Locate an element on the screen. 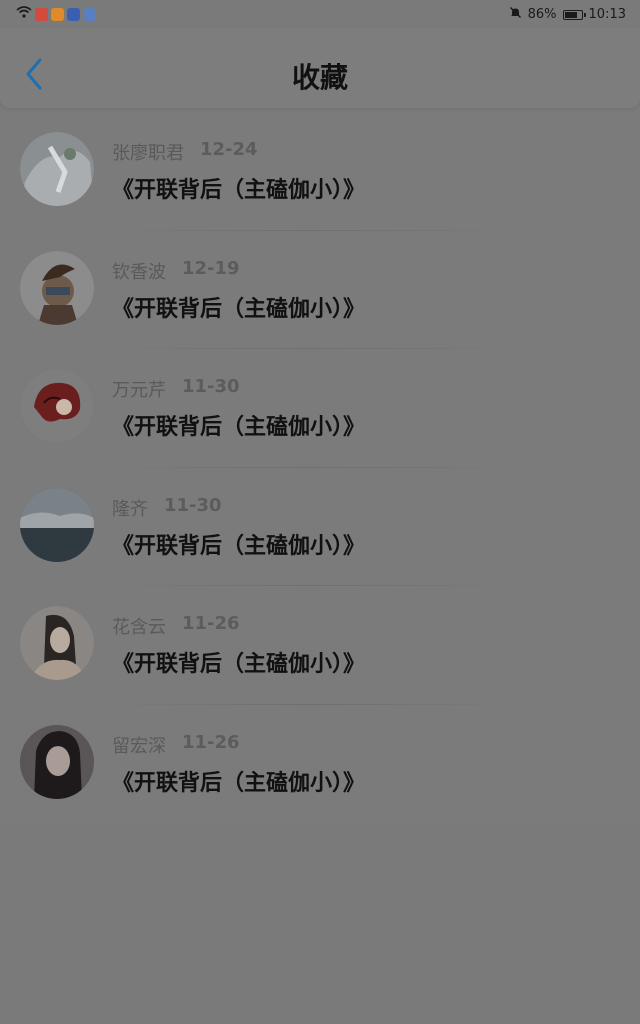 This screenshot has width=640, height=1024. author-name: 留宏深 is located at coordinates (139, 746).